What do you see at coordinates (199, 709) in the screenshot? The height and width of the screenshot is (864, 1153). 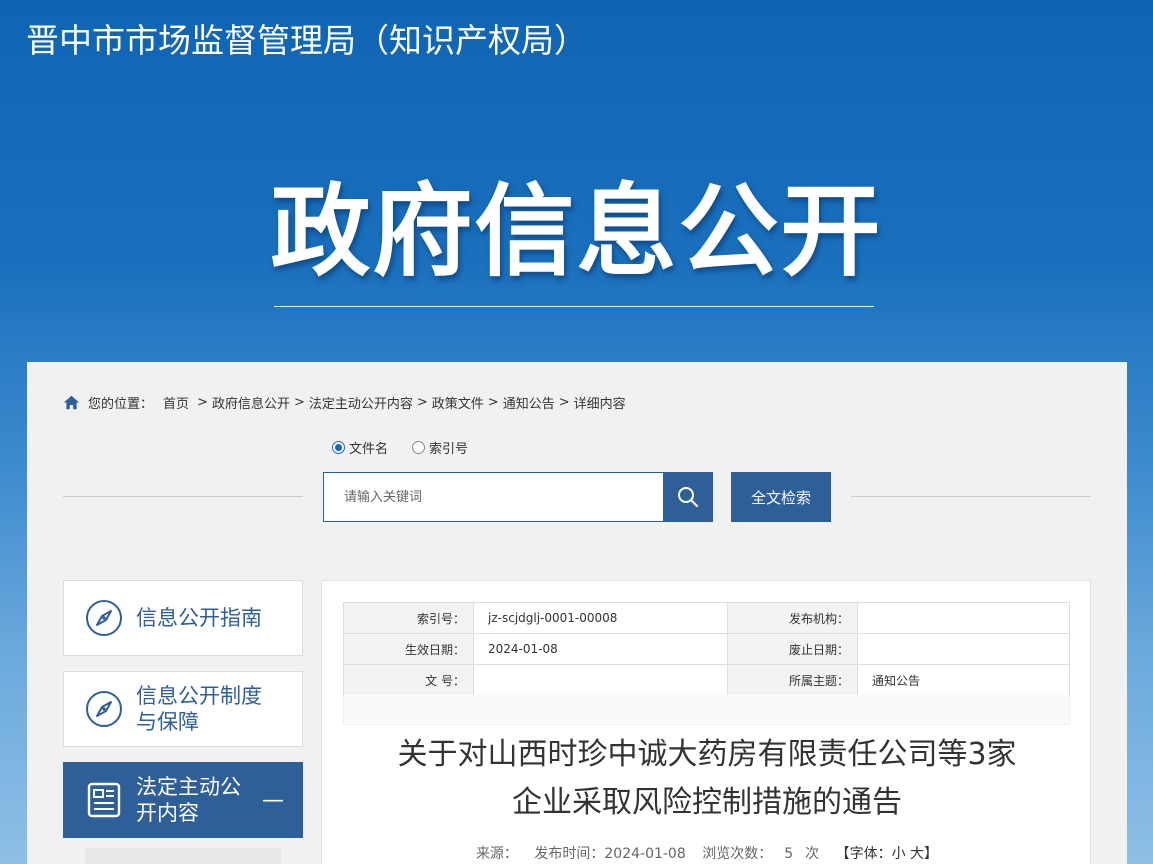 I see `sidebar-item-label: 信息公开制度与保障` at bounding box center [199, 709].